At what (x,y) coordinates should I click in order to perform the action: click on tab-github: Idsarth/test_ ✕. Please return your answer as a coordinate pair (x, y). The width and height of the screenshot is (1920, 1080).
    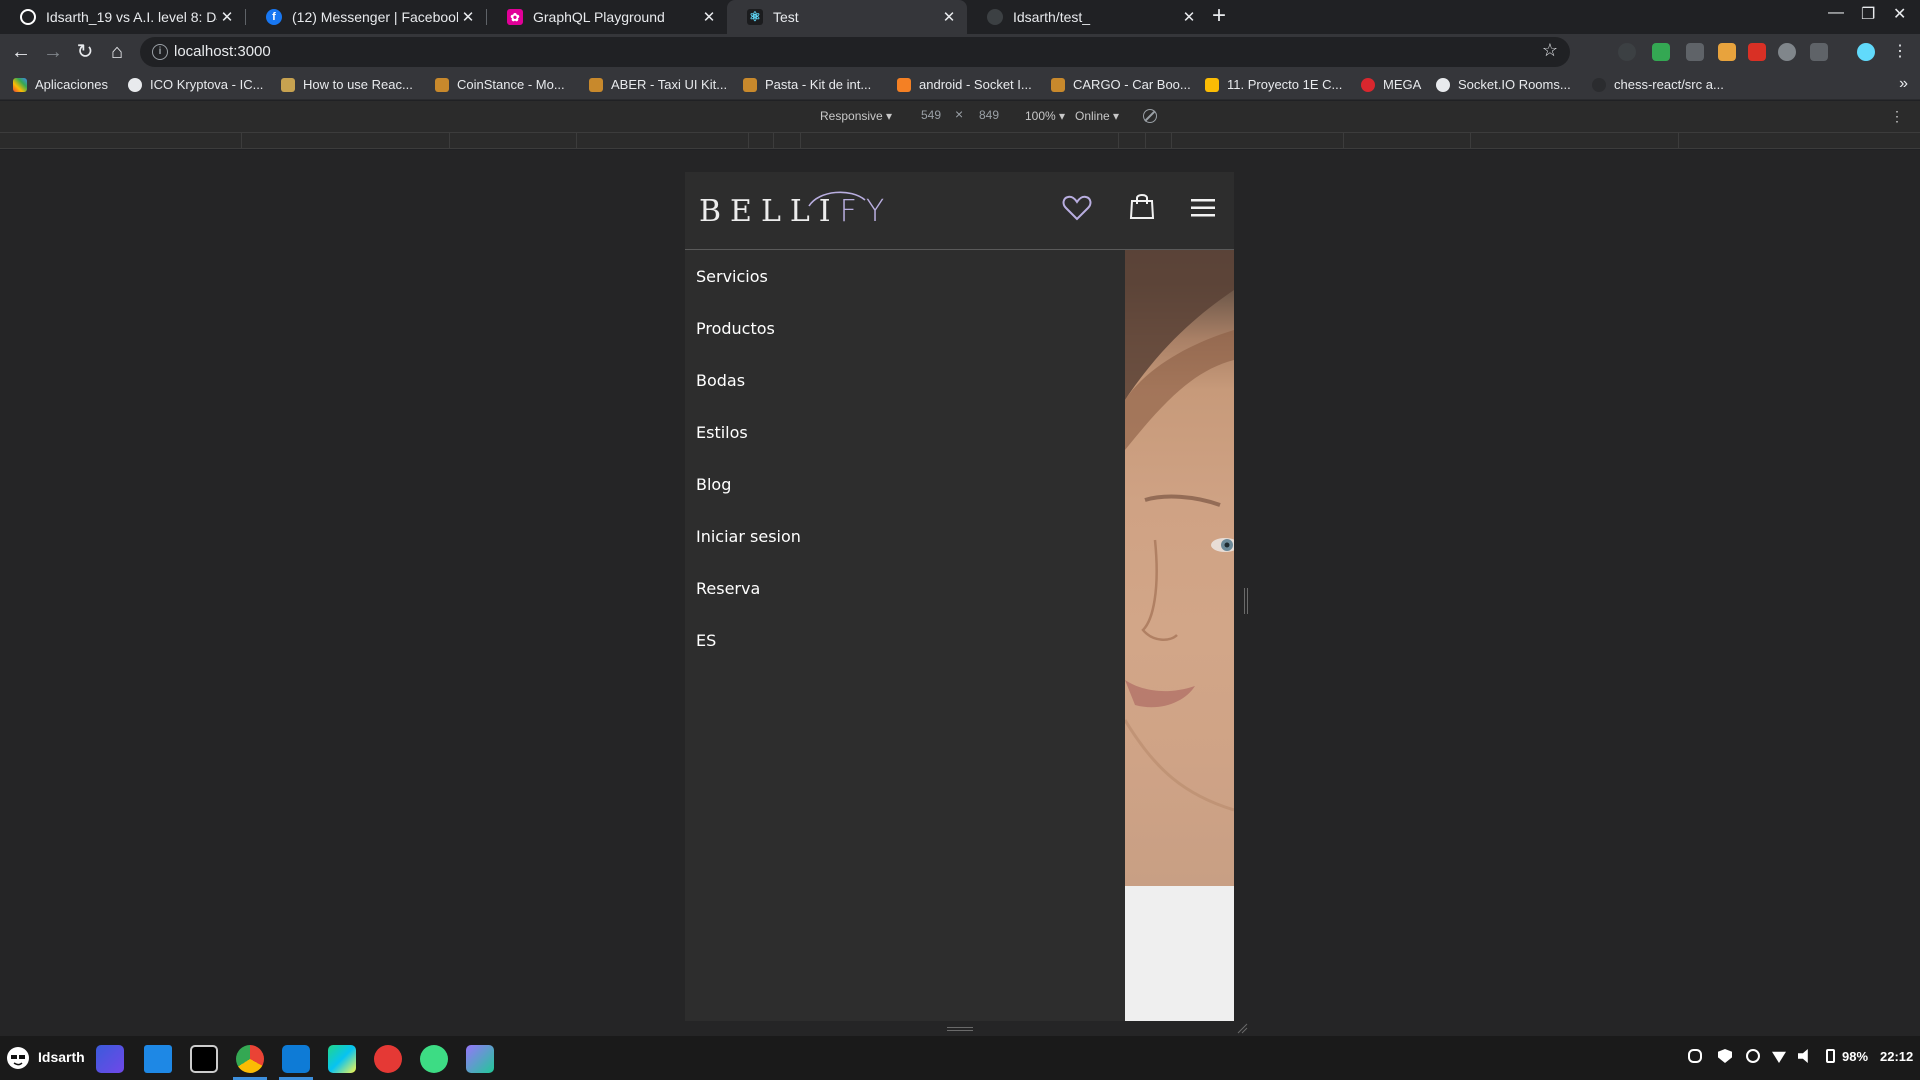
    Looking at the image, I should click on (1087, 17).